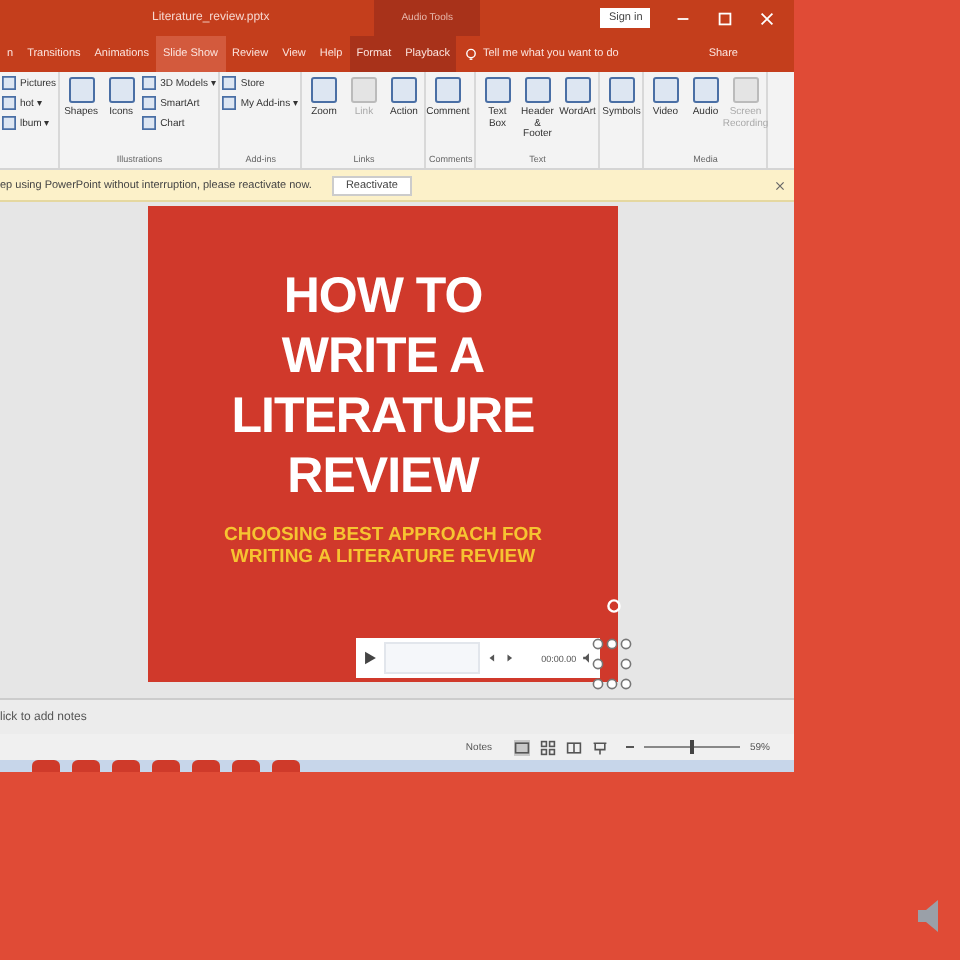 This screenshot has width=960, height=960. Describe the element at coordinates (370, 658) in the screenshot. I see `play-icon` at that location.